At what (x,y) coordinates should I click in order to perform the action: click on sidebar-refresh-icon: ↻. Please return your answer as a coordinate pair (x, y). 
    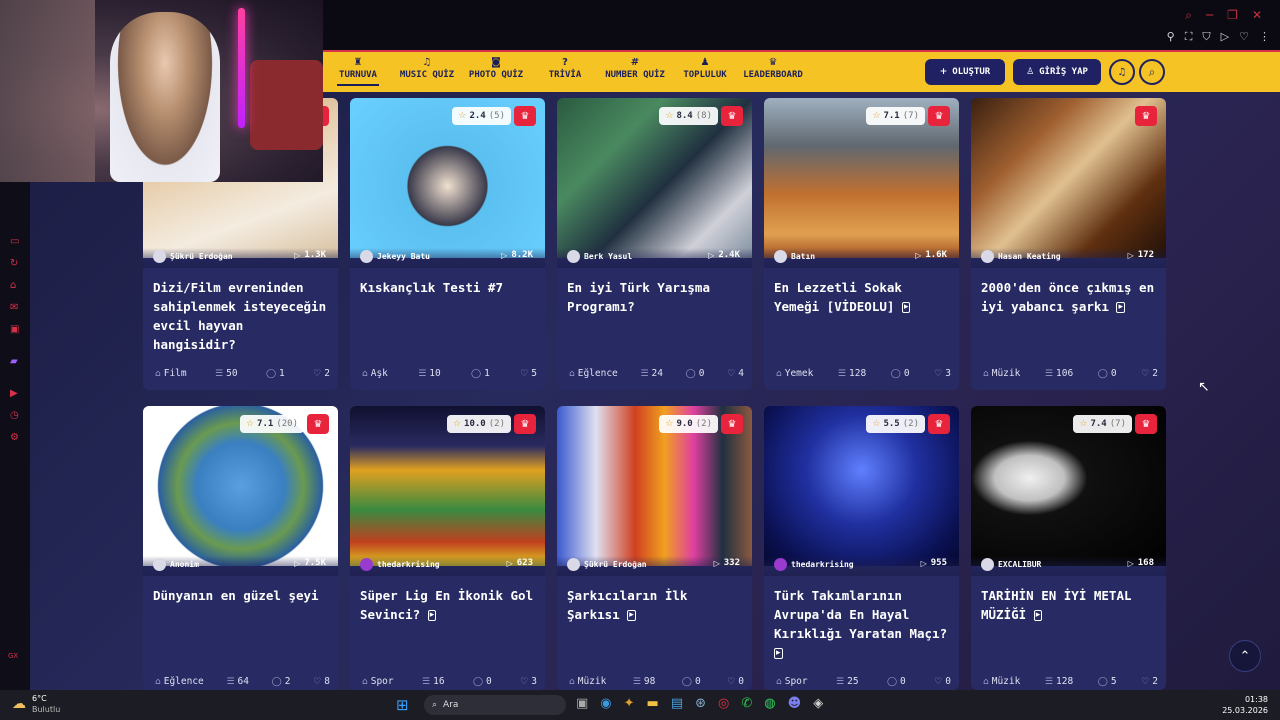
    Looking at the image, I should click on (14, 263).